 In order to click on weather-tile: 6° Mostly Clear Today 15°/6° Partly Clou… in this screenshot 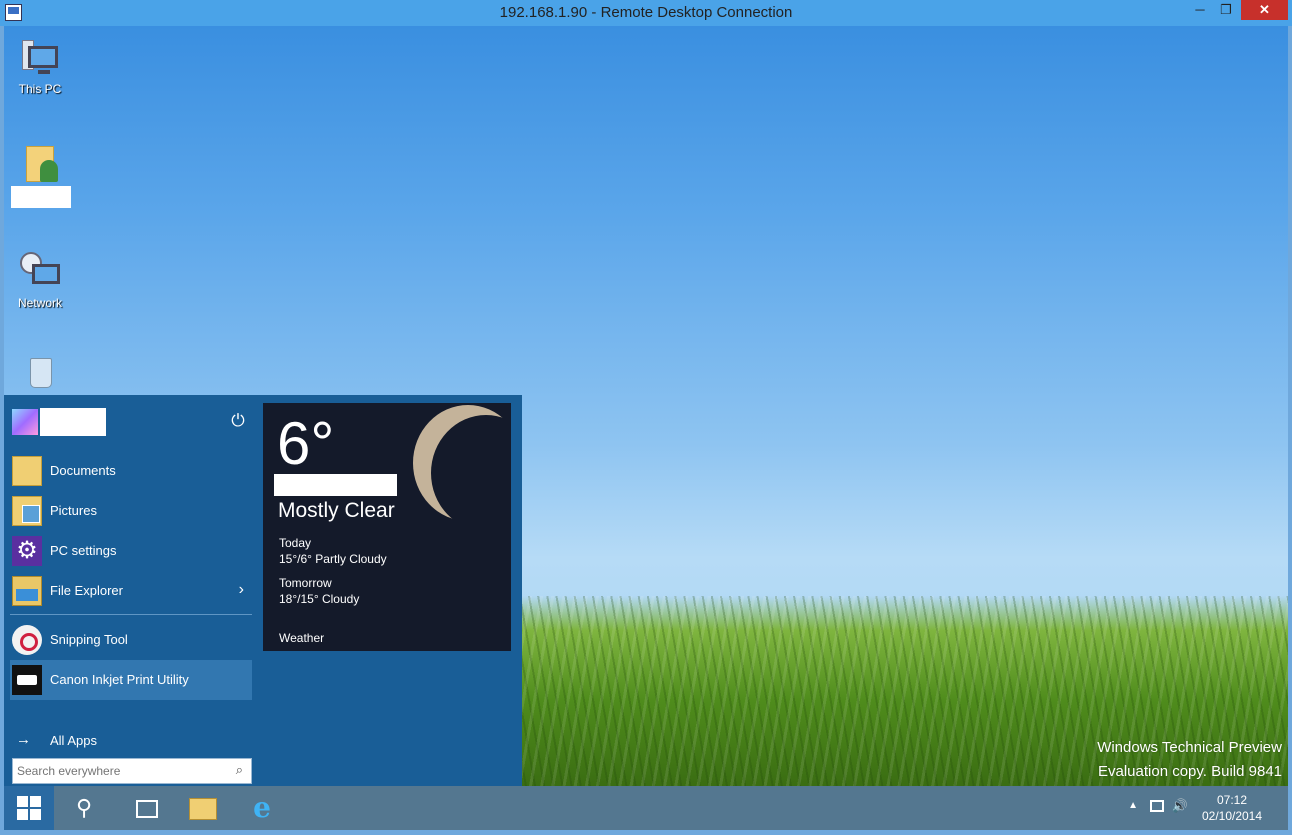, I will do `click(387, 527)`.